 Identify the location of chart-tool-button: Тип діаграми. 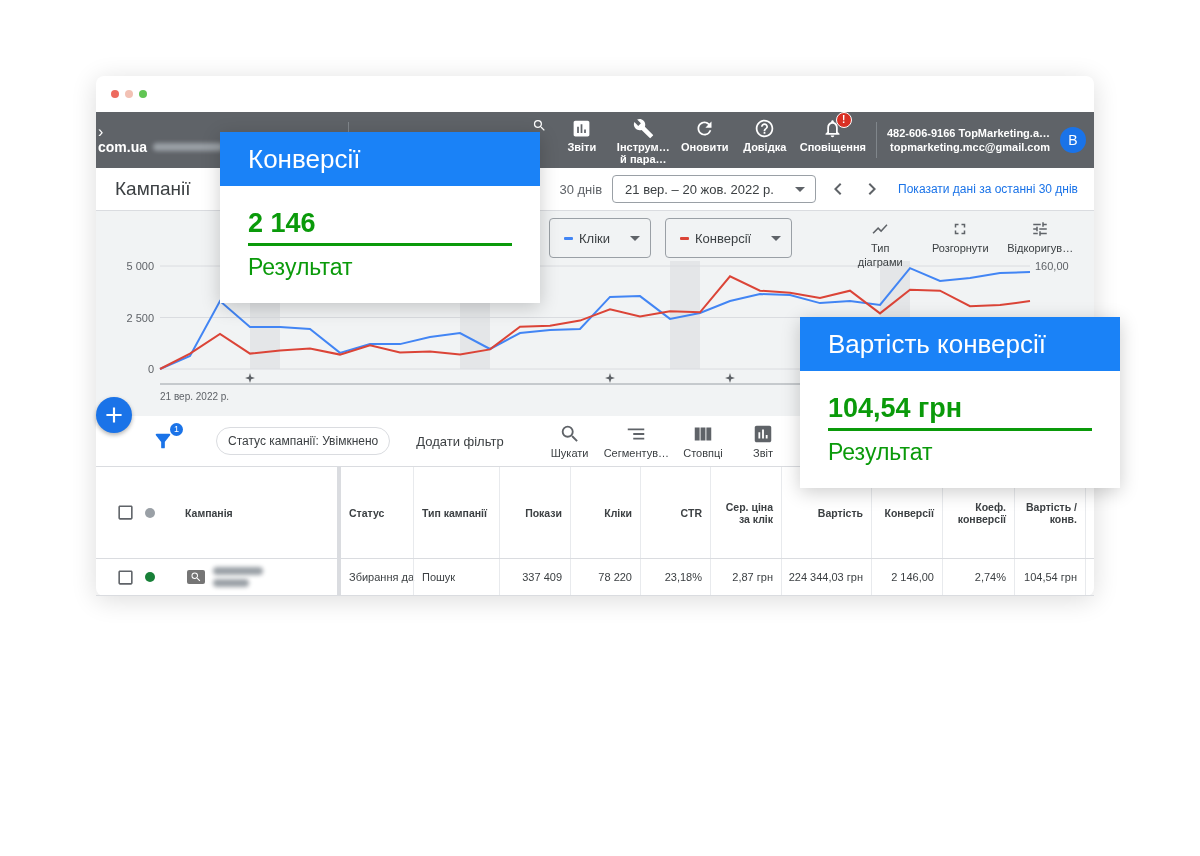
(880, 243).